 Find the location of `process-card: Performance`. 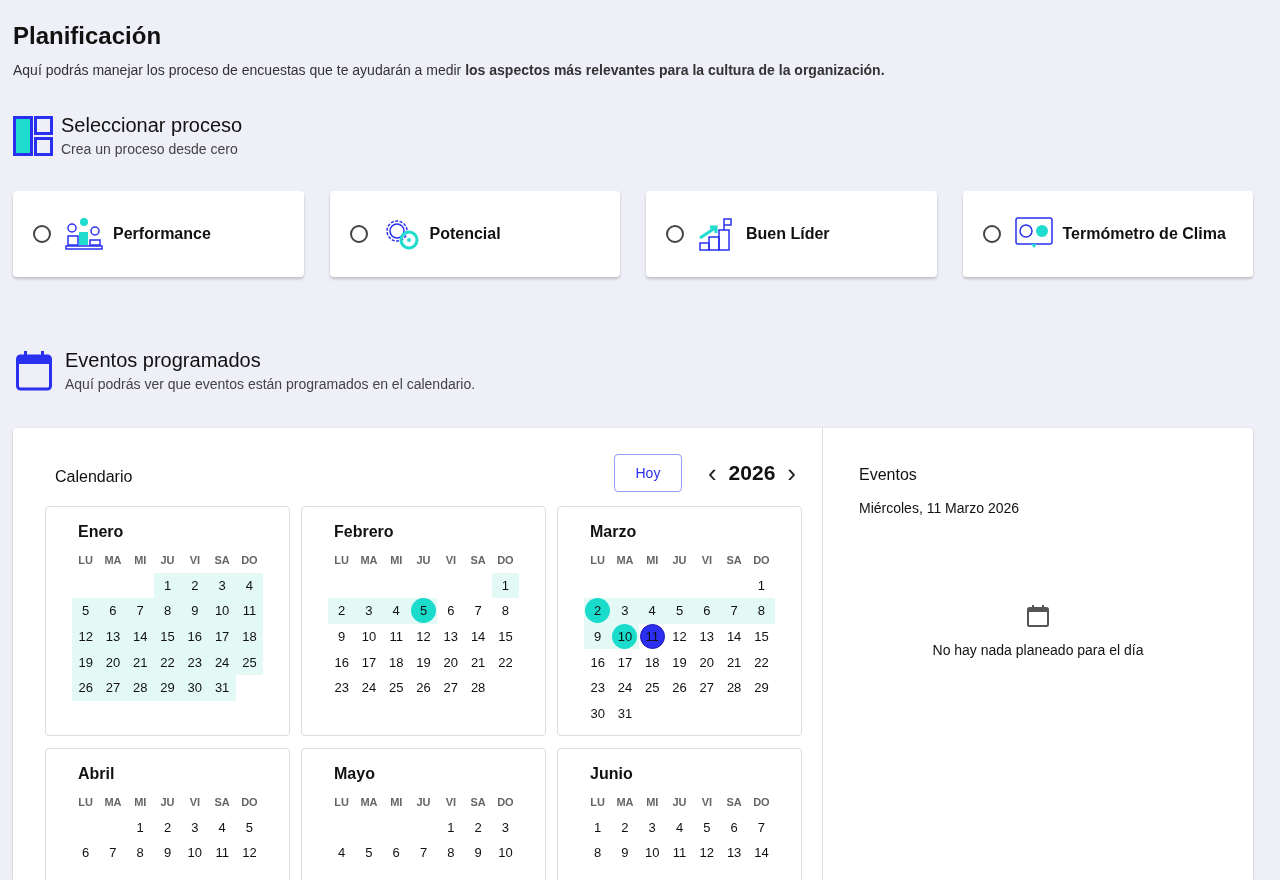

process-card: Performance is located at coordinates (158, 234).